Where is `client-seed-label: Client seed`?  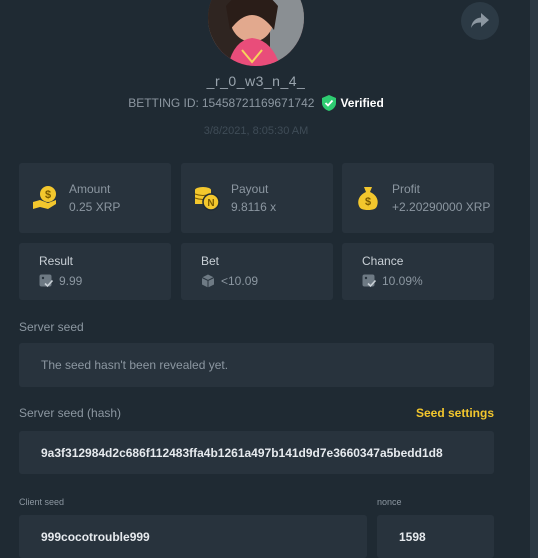 client-seed-label: Client seed is located at coordinates (42, 502).